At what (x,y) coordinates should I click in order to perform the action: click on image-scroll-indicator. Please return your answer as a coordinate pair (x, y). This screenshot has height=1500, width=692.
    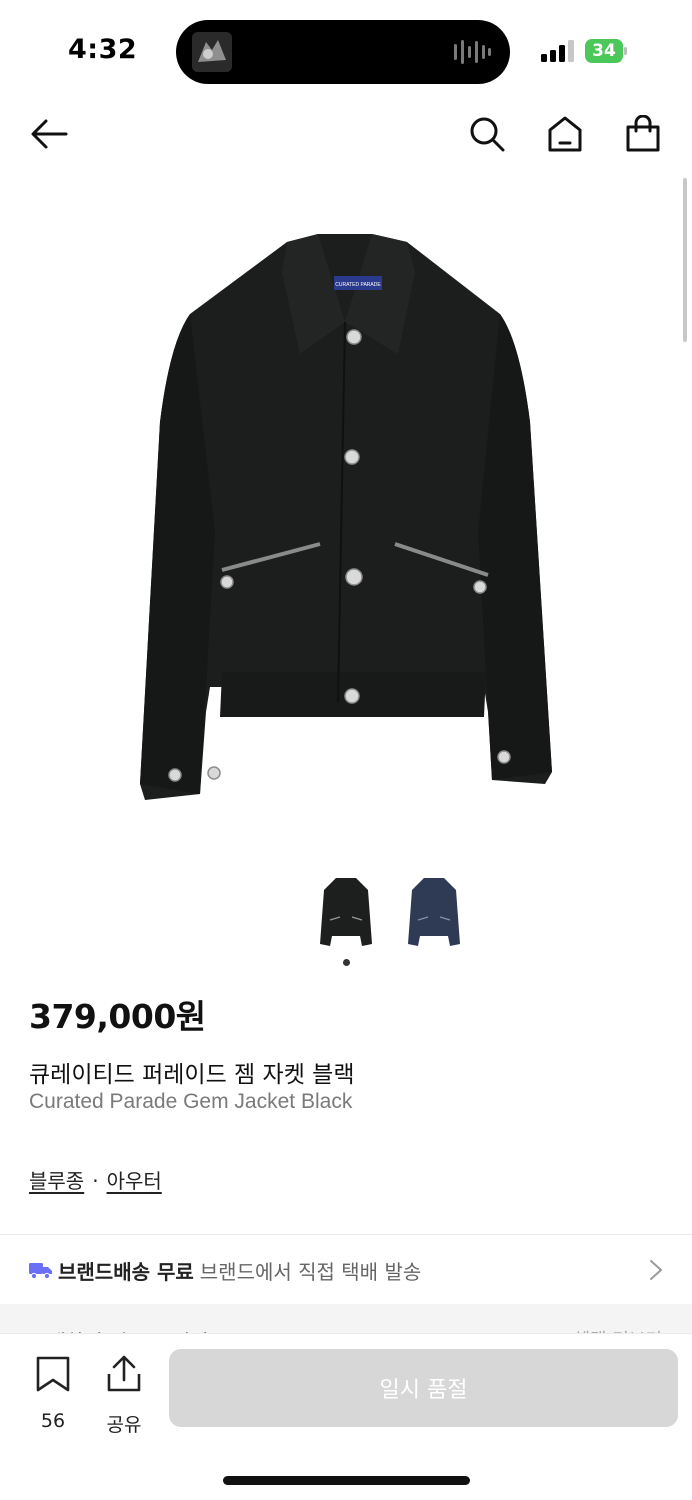
    Looking at the image, I should click on (685, 260).